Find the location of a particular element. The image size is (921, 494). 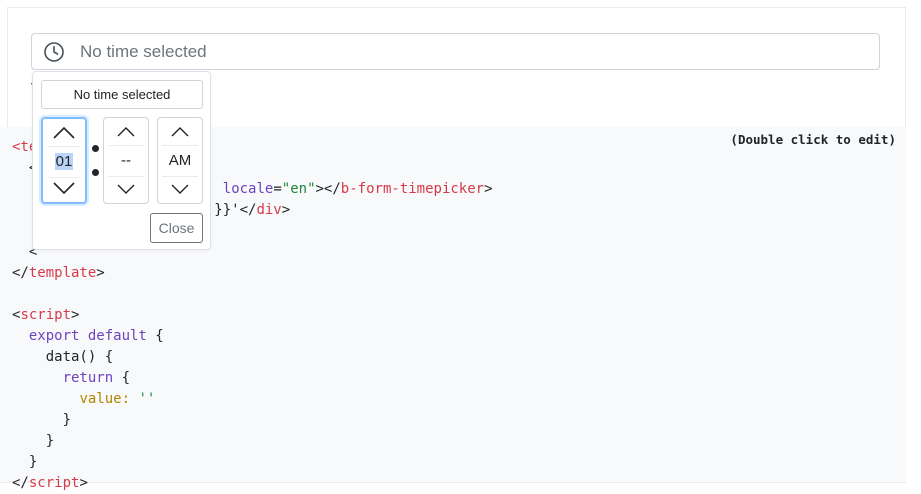

close-button: Close is located at coordinates (176, 228).